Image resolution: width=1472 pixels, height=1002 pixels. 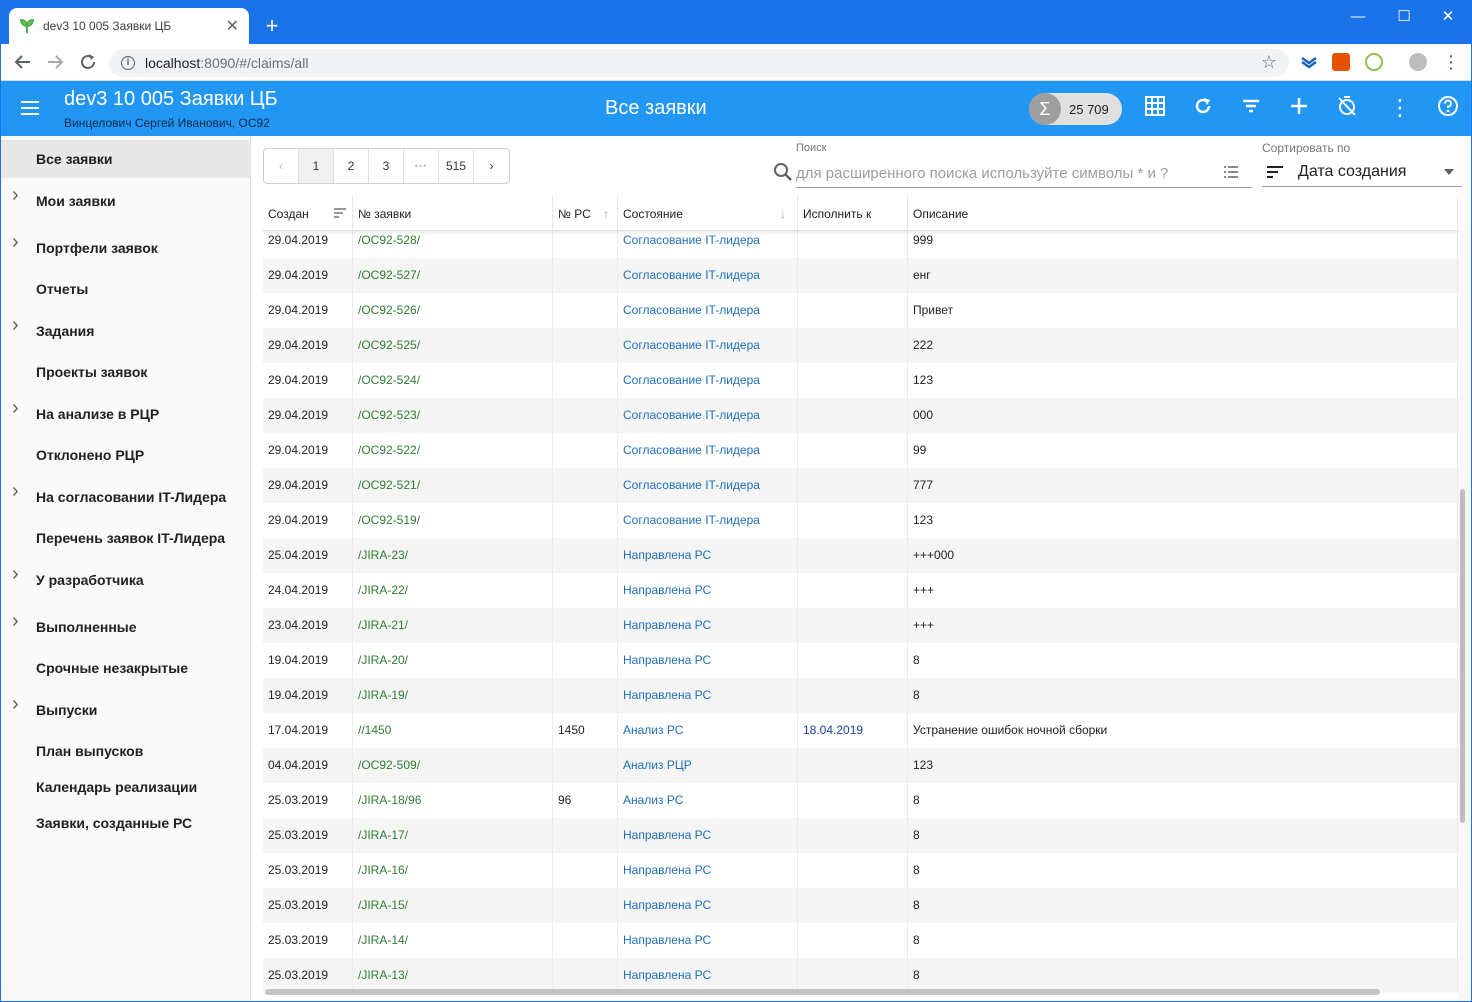 I want to click on sidebar-item: › Задания, so click(x=125, y=331).